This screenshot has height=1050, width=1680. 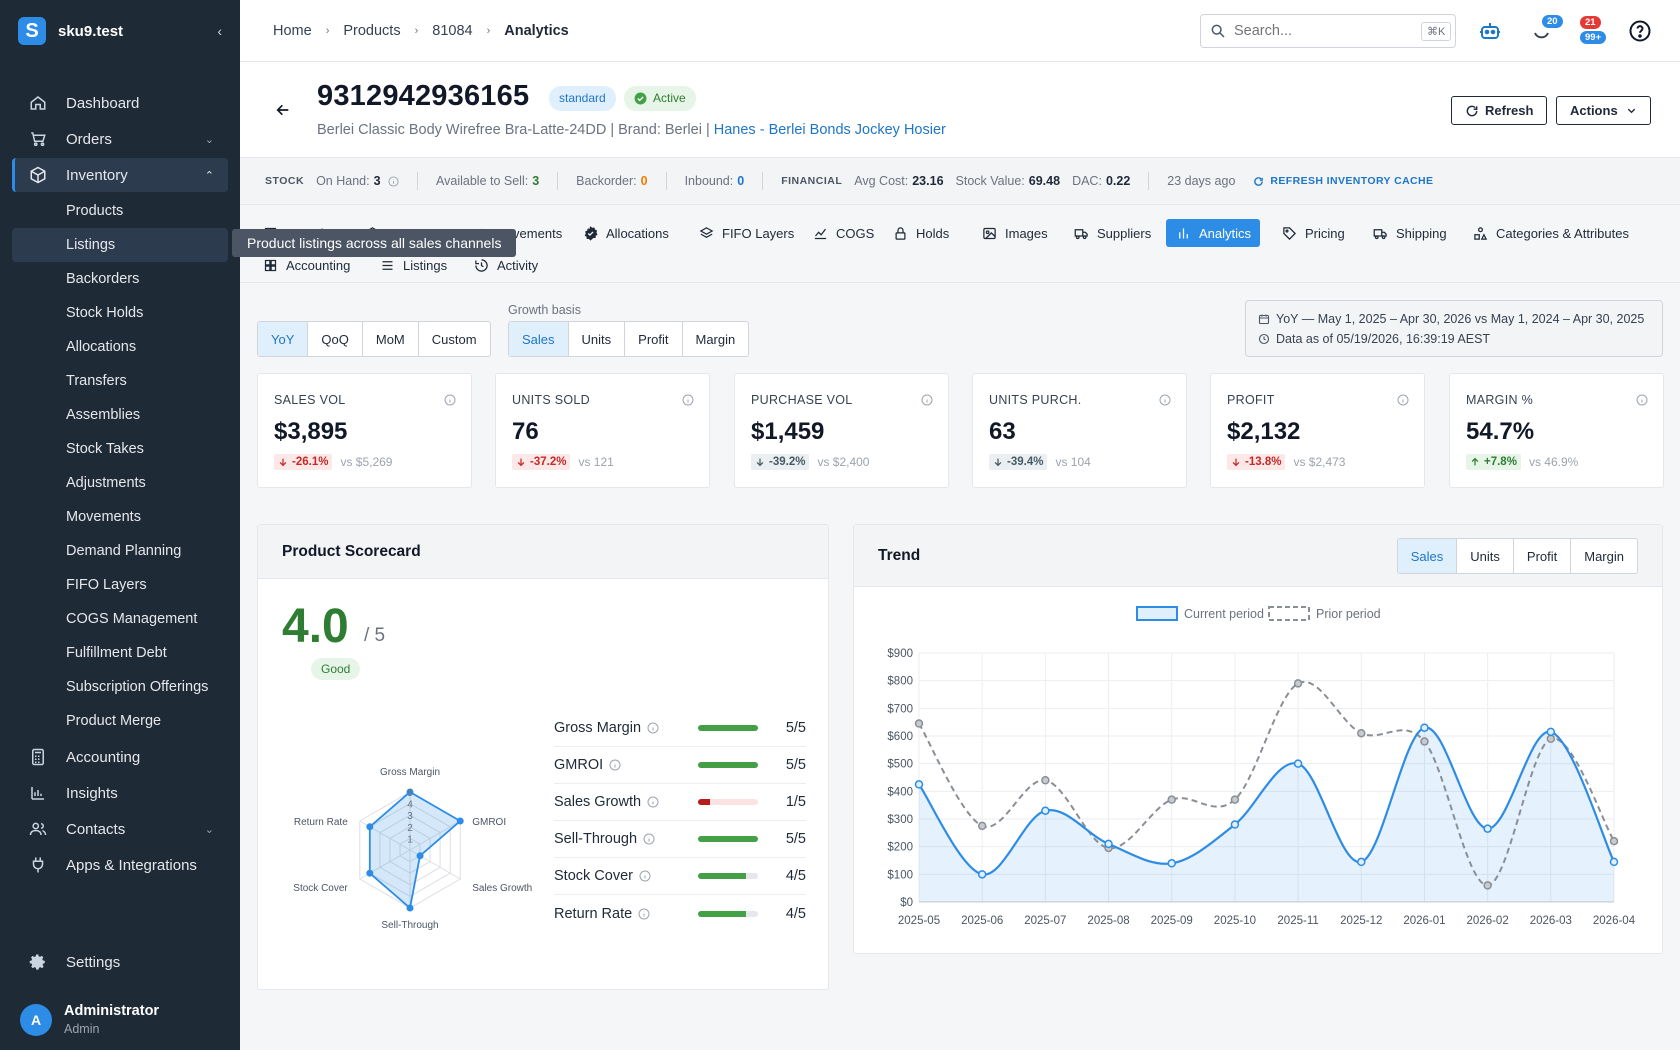 What do you see at coordinates (120, 829) in the screenshot?
I see `nav-contacts: Contacts ⌄` at bounding box center [120, 829].